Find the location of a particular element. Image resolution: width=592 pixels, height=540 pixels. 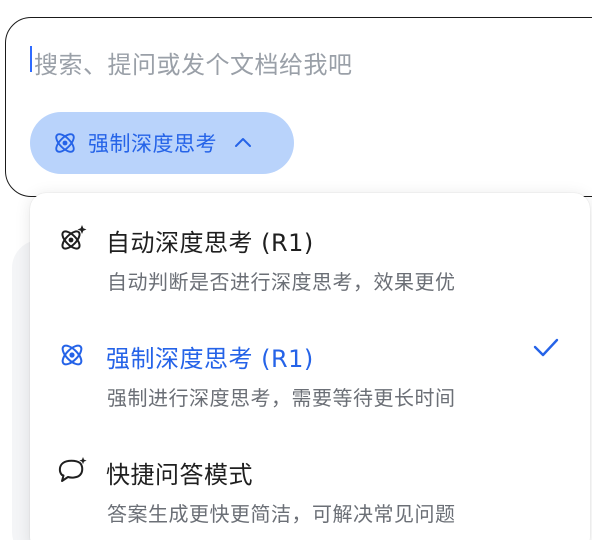

menu-option-title: 强制深度思考 (R1) is located at coordinates (210, 359).